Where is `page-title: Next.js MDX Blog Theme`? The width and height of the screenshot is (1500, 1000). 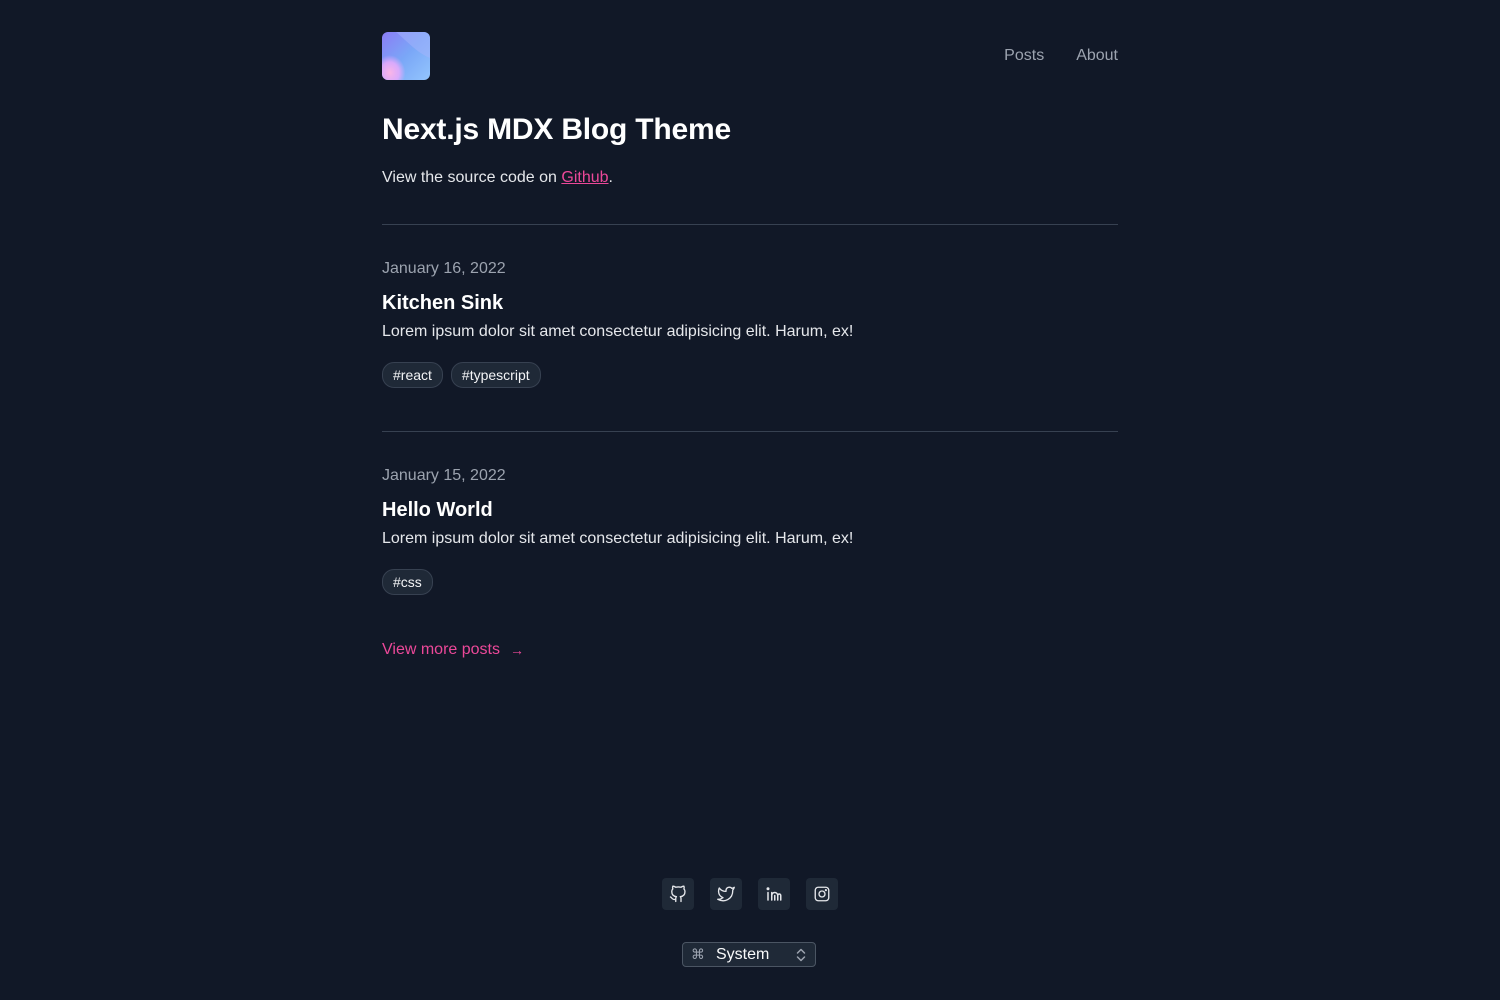
page-title: Next.js MDX Blog Theme is located at coordinates (556, 129).